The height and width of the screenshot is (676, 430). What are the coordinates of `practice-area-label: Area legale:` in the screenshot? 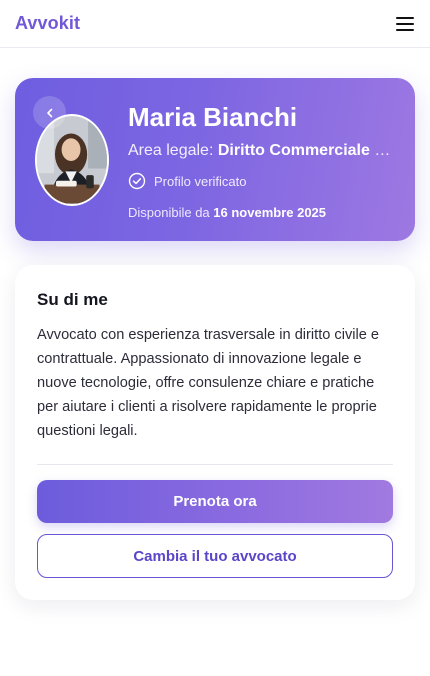 It's located at (173, 150).